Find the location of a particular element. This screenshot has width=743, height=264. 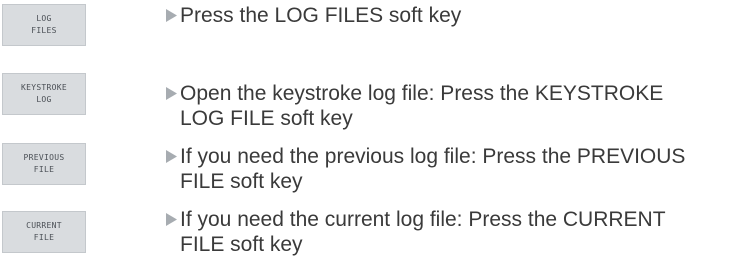

softkey-label-line1: LOG is located at coordinates (44, 18).